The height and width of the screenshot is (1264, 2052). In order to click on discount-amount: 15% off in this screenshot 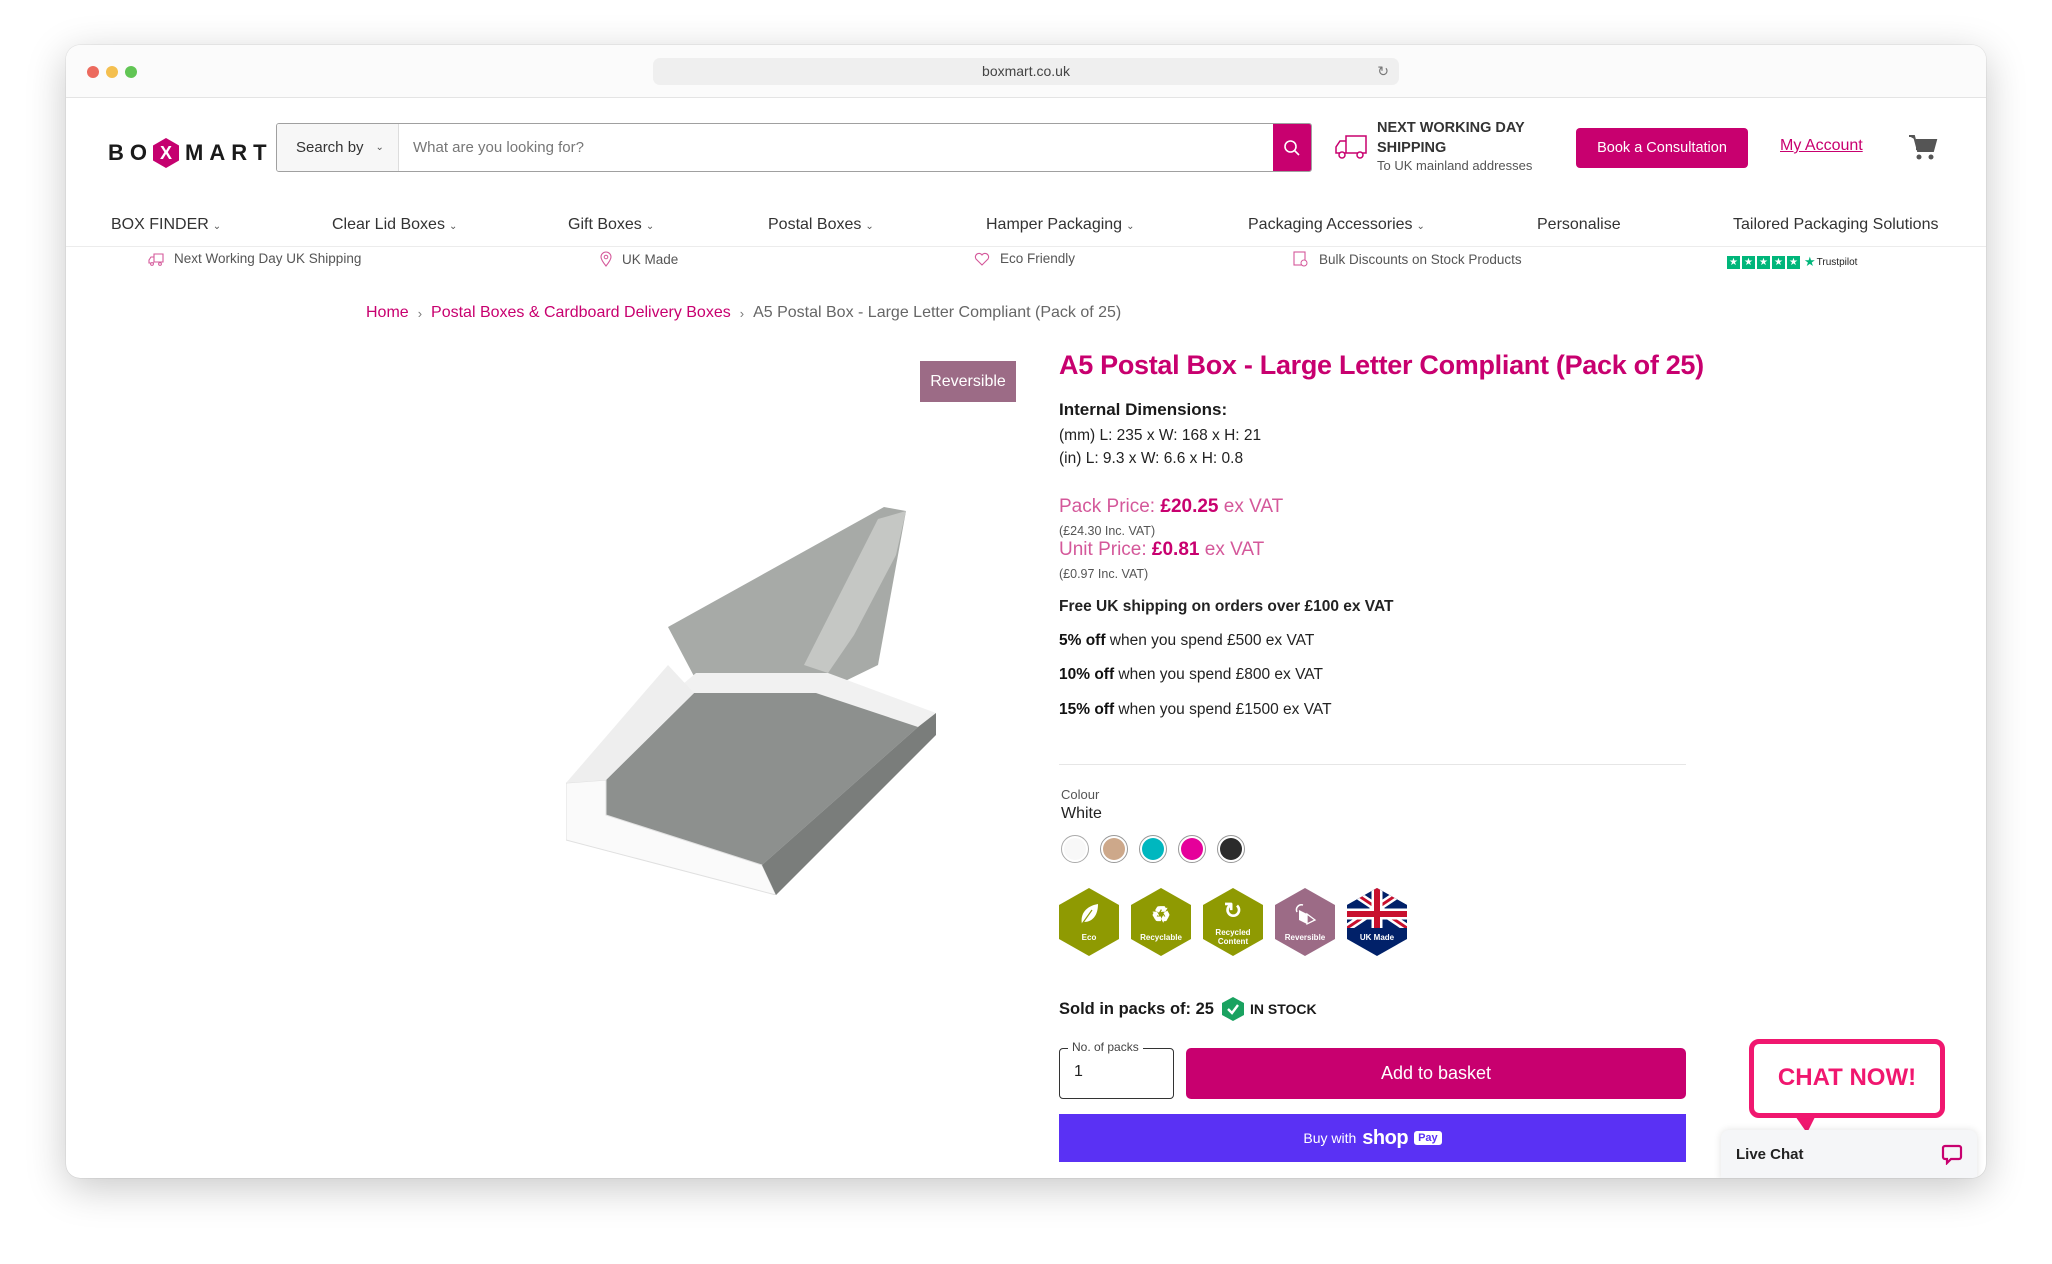, I will do `click(1087, 709)`.